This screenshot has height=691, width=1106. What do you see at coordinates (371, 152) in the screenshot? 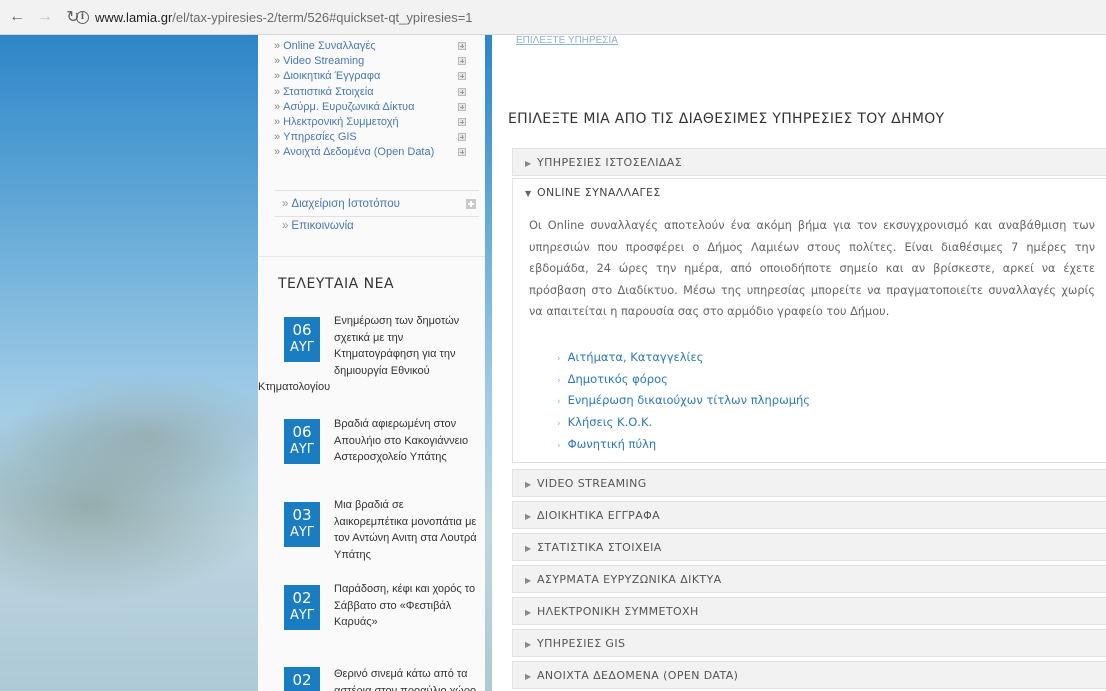
I see `submenu-item-open-data: » Ανοιχτά Δεδομένα (Open Data)` at bounding box center [371, 152].